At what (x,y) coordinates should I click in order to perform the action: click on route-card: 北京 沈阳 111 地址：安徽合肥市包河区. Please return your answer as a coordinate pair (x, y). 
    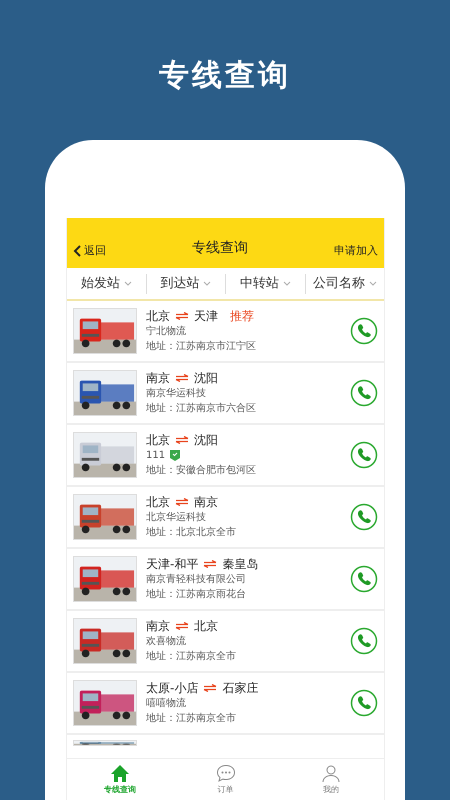
    Looking at the image, I should click on (225, 456).